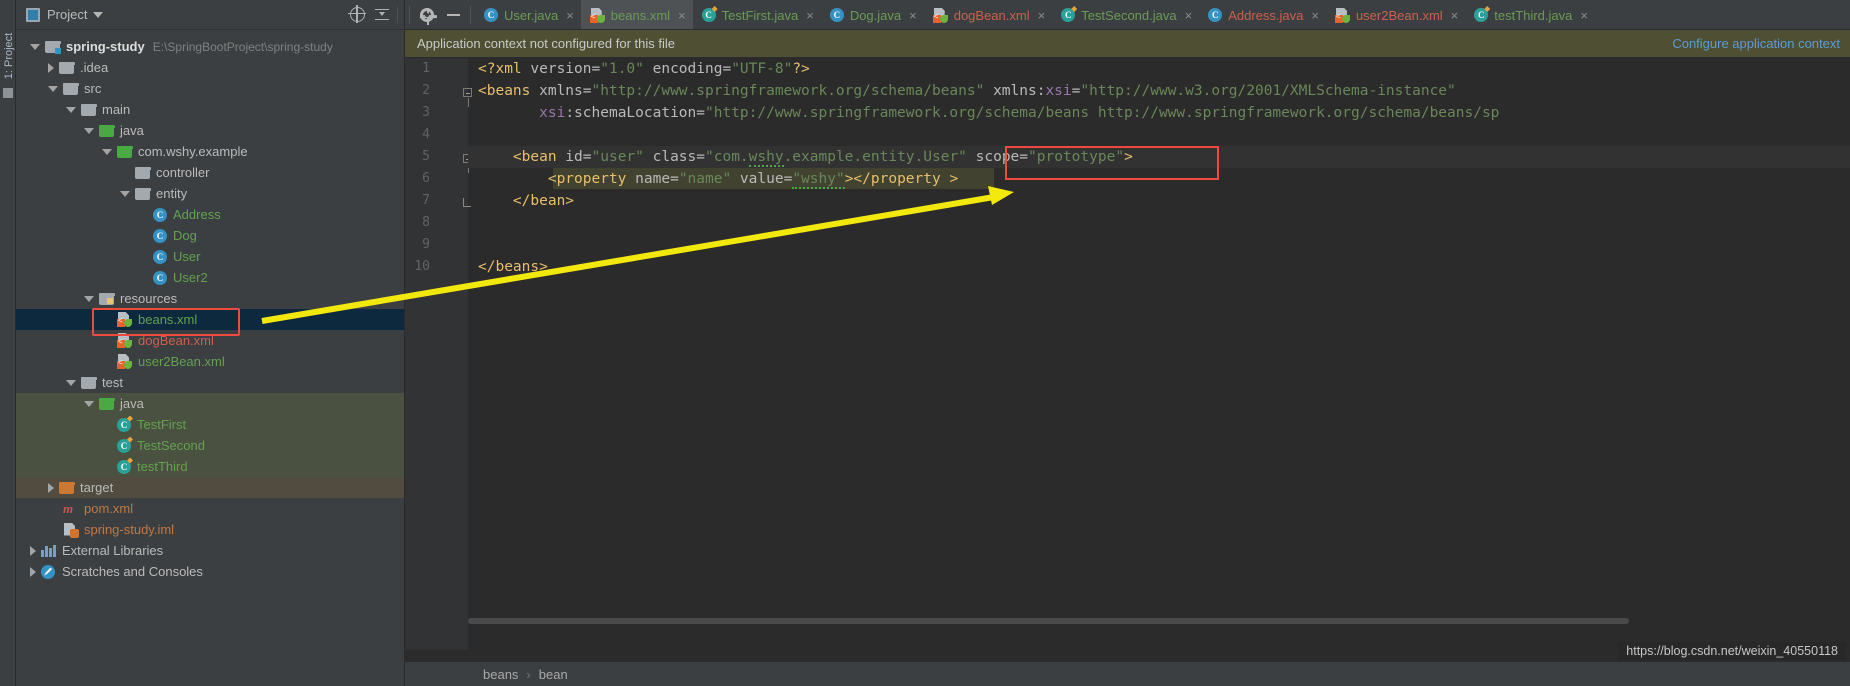  I want to click on tree-node-label: spring-study.iml, so click(129, 529).